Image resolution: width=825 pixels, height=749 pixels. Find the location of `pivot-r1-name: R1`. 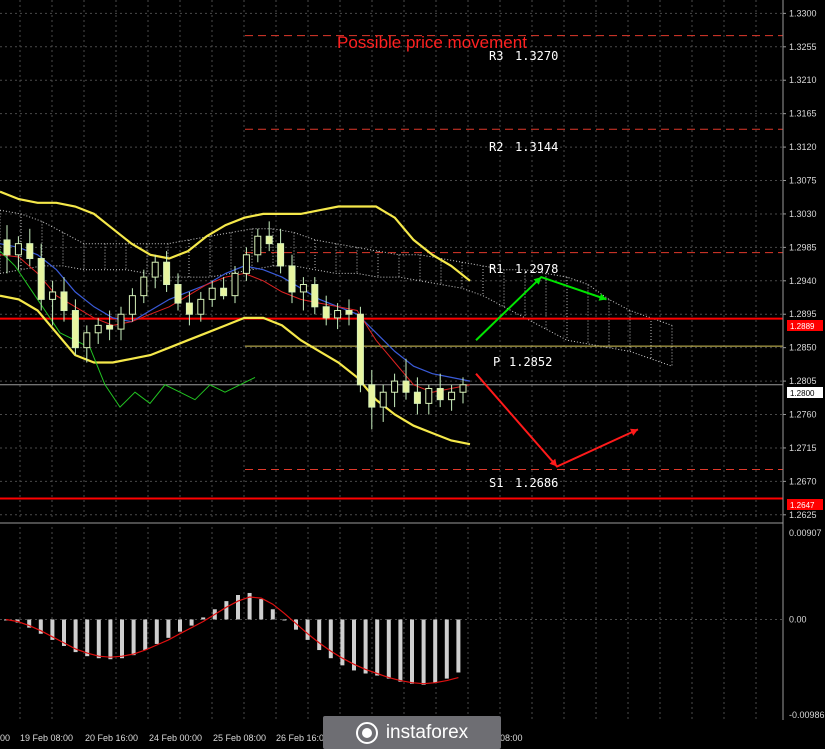

pivot-r1-name: R1 is located at coordinates (496, 269).